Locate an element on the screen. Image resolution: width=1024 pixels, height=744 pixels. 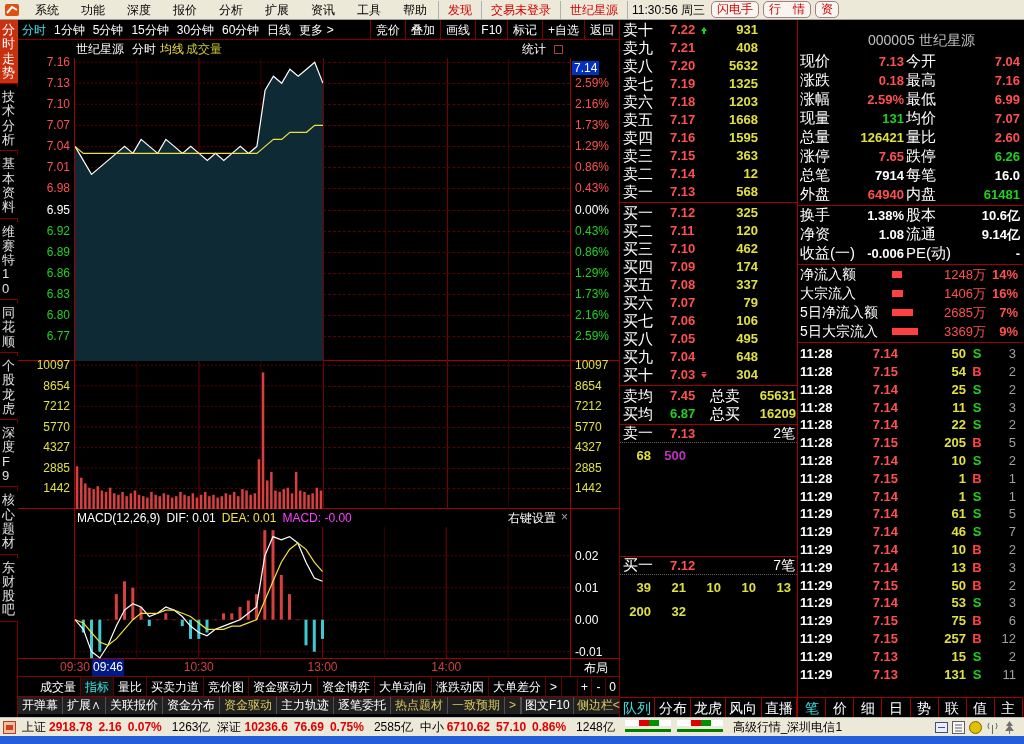
trade-volume: 50 is located at coordinates (958, 354).